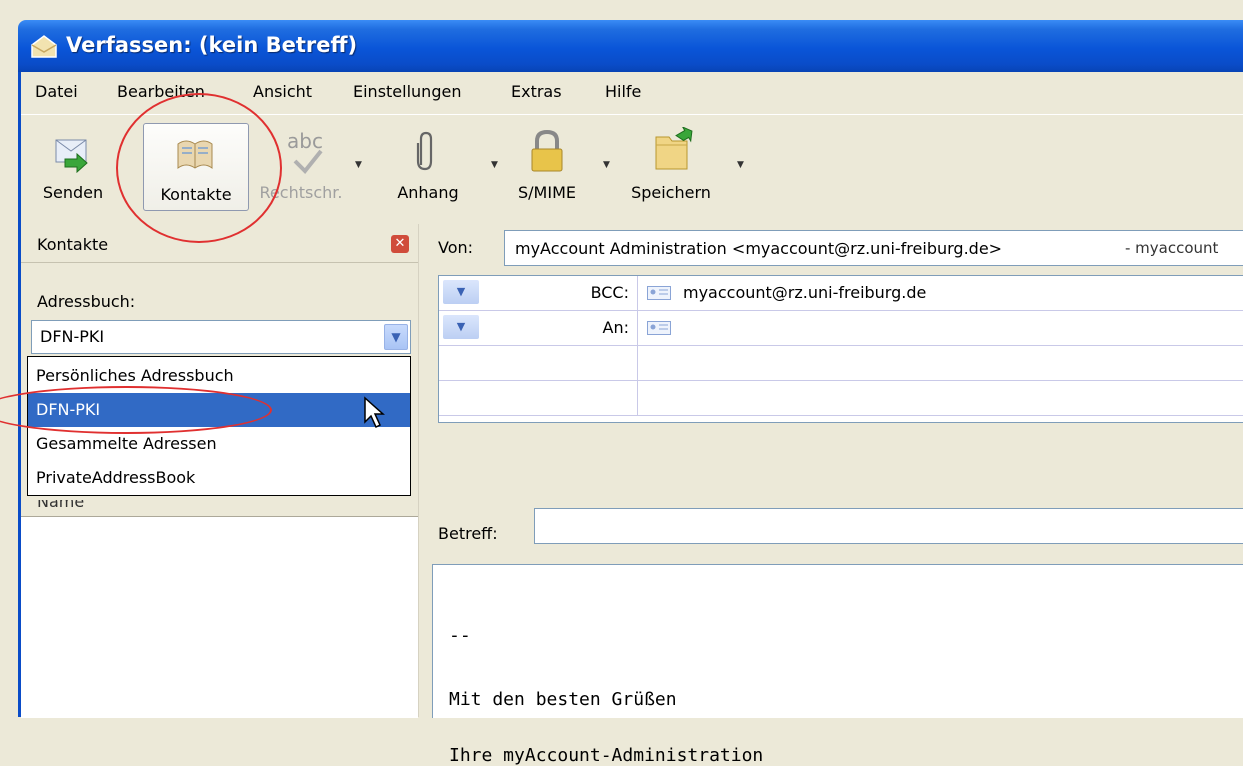 The width and height of the screenshot is (1243, 766). What do you see at coordinates (538, 293) in the screenshot?
I see `recipient-type-select: ▼ BCC:` at bounding box center [538, 293].